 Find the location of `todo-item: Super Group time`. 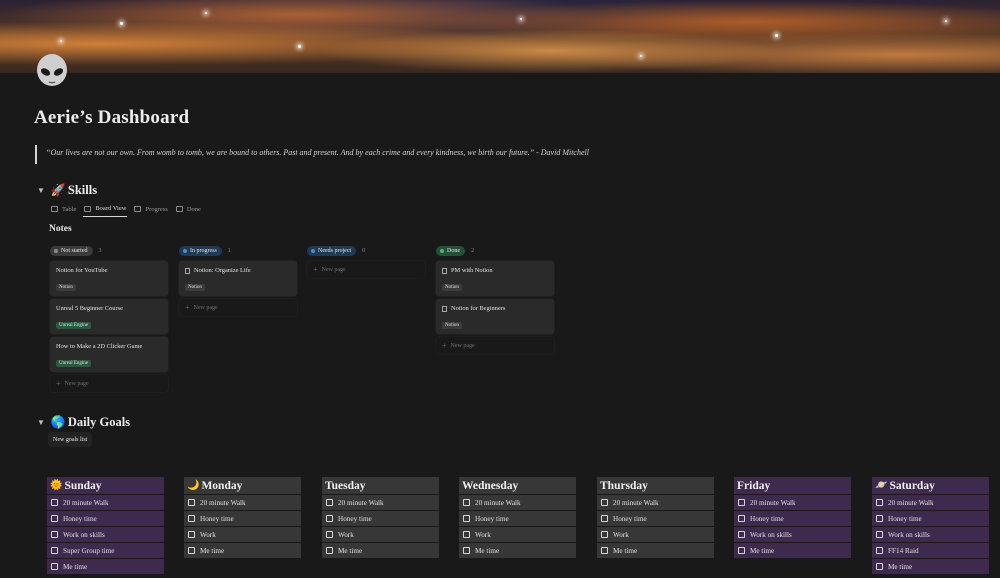

todo-item: Super Group time is located at coordinates (105, 550).